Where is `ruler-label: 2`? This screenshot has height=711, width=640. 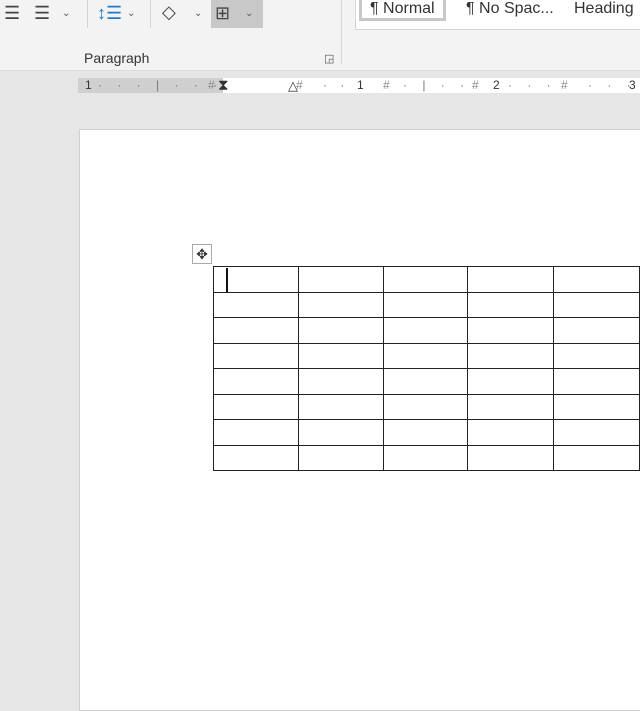 ruler-label: 2 is located at coordinates (496, 85).